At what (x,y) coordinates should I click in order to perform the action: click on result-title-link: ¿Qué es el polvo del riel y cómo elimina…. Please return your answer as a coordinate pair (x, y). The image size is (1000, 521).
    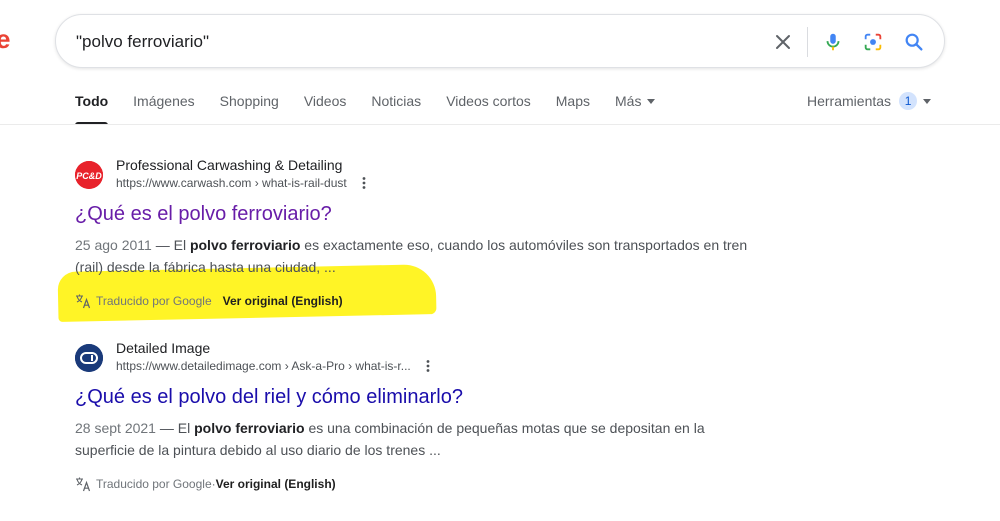
    Looking at the image, I should click on (425, 397).